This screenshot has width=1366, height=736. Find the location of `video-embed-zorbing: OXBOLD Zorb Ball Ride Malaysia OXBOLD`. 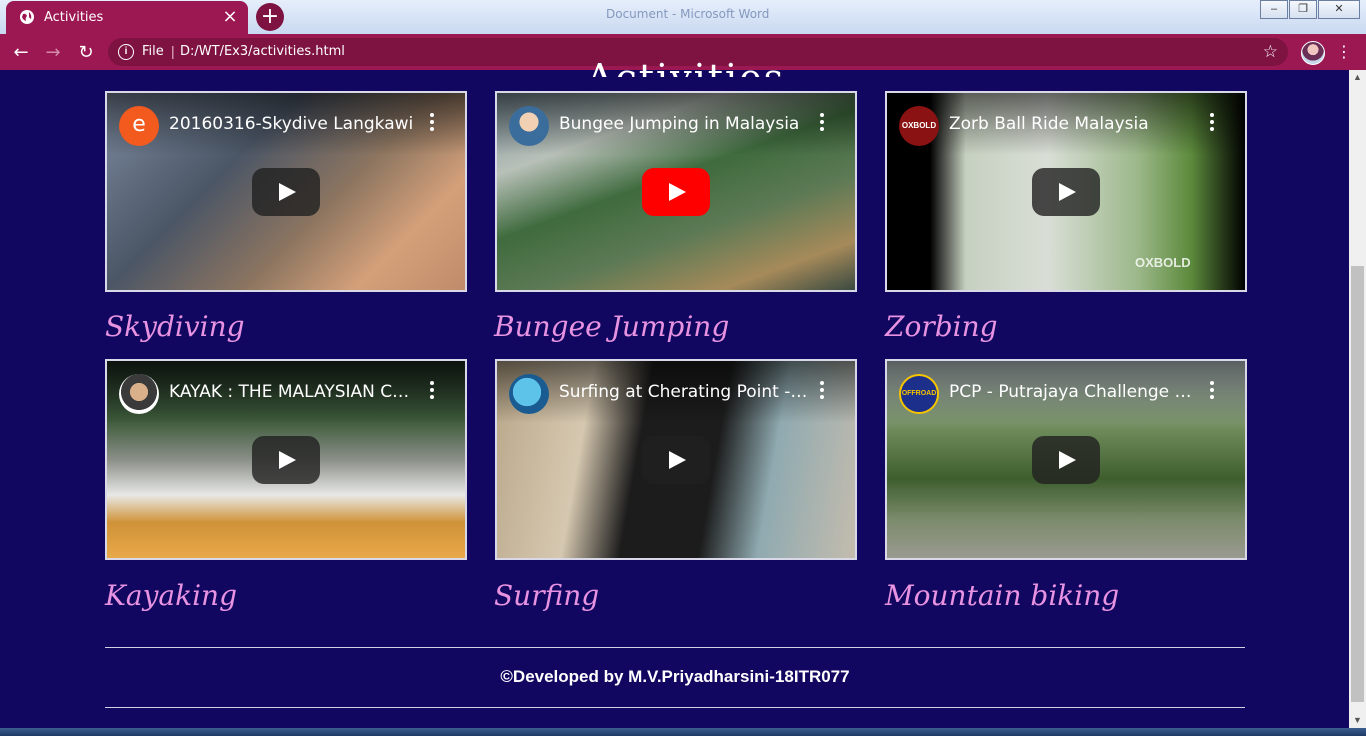

video-embed-zorbing: OXBOLD Zorb Ball Ride Malaysia OXBOLD is located at coordinates (1066, 191).